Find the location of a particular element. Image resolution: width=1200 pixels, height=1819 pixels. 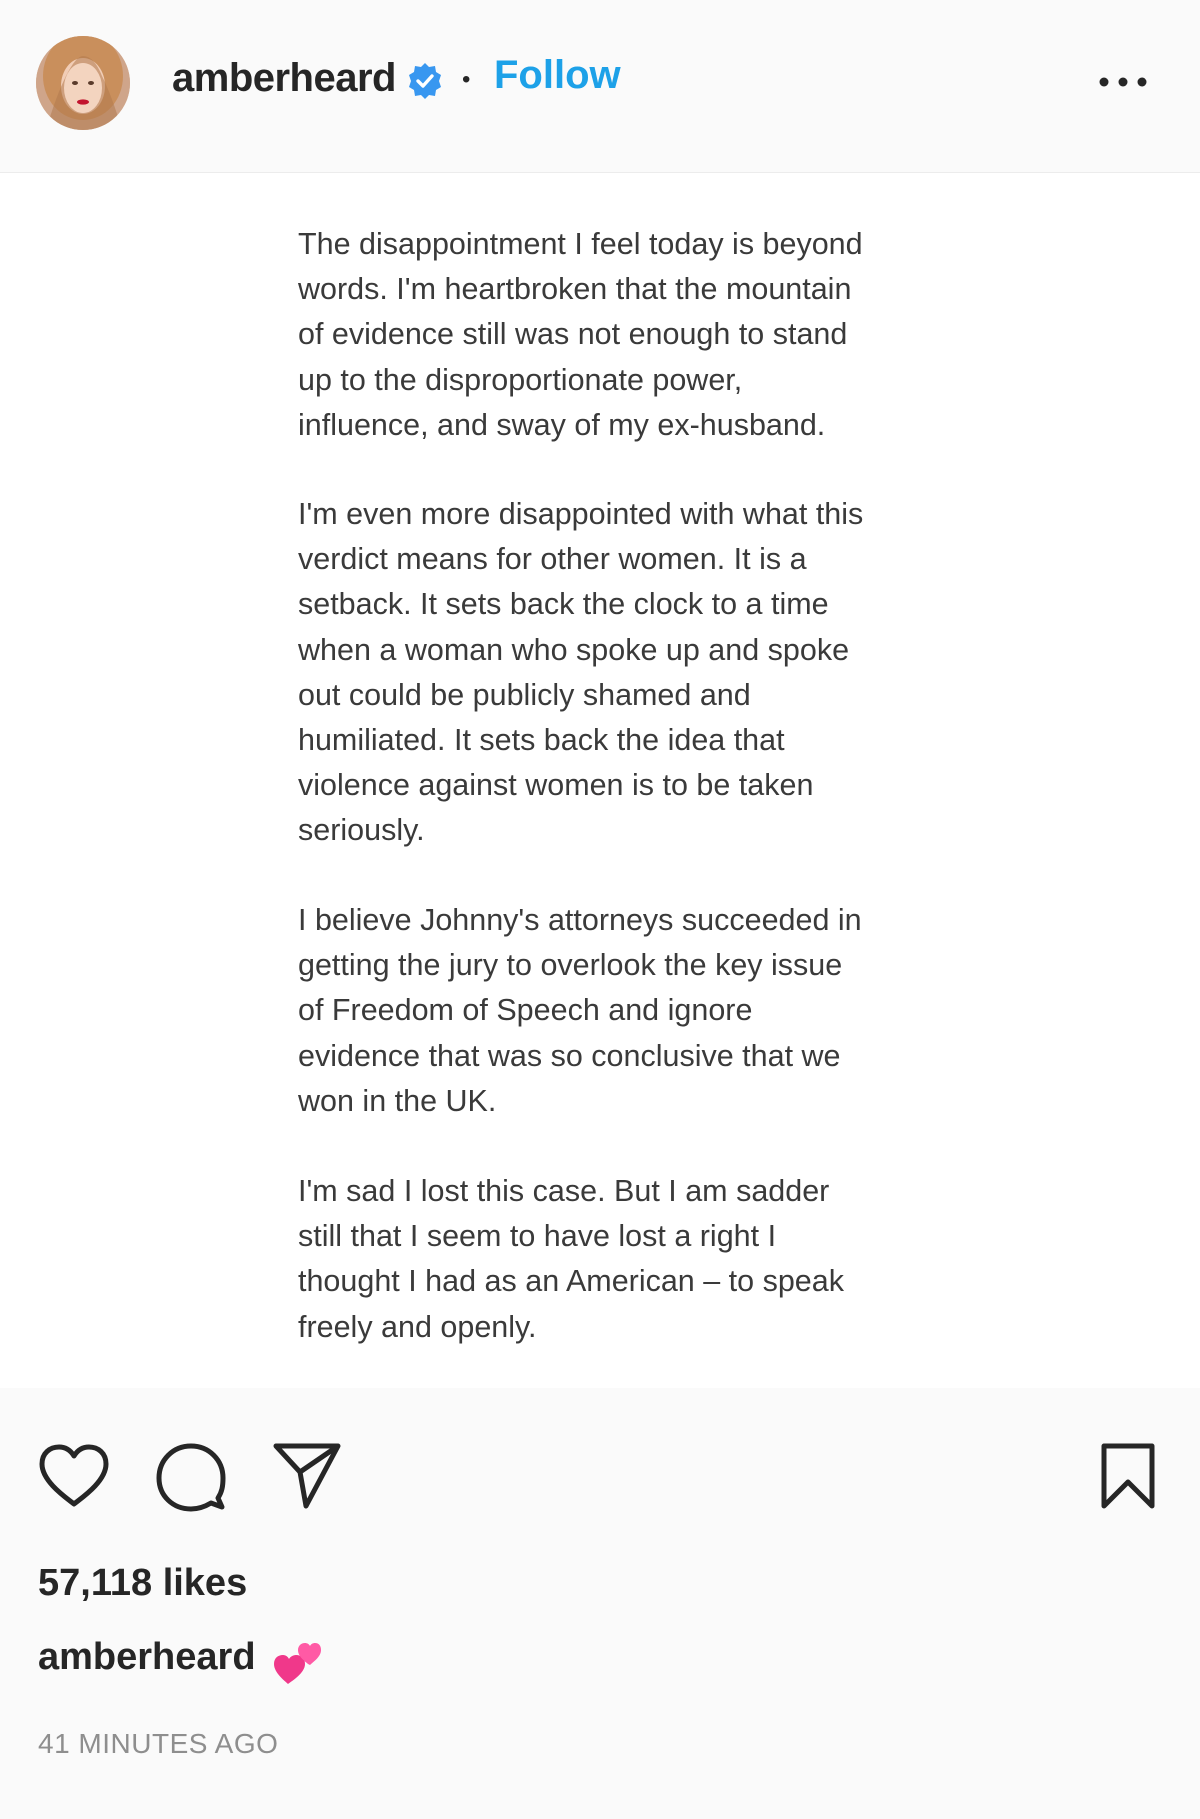

post-username: amberheard is located at coordinates (284, 78).